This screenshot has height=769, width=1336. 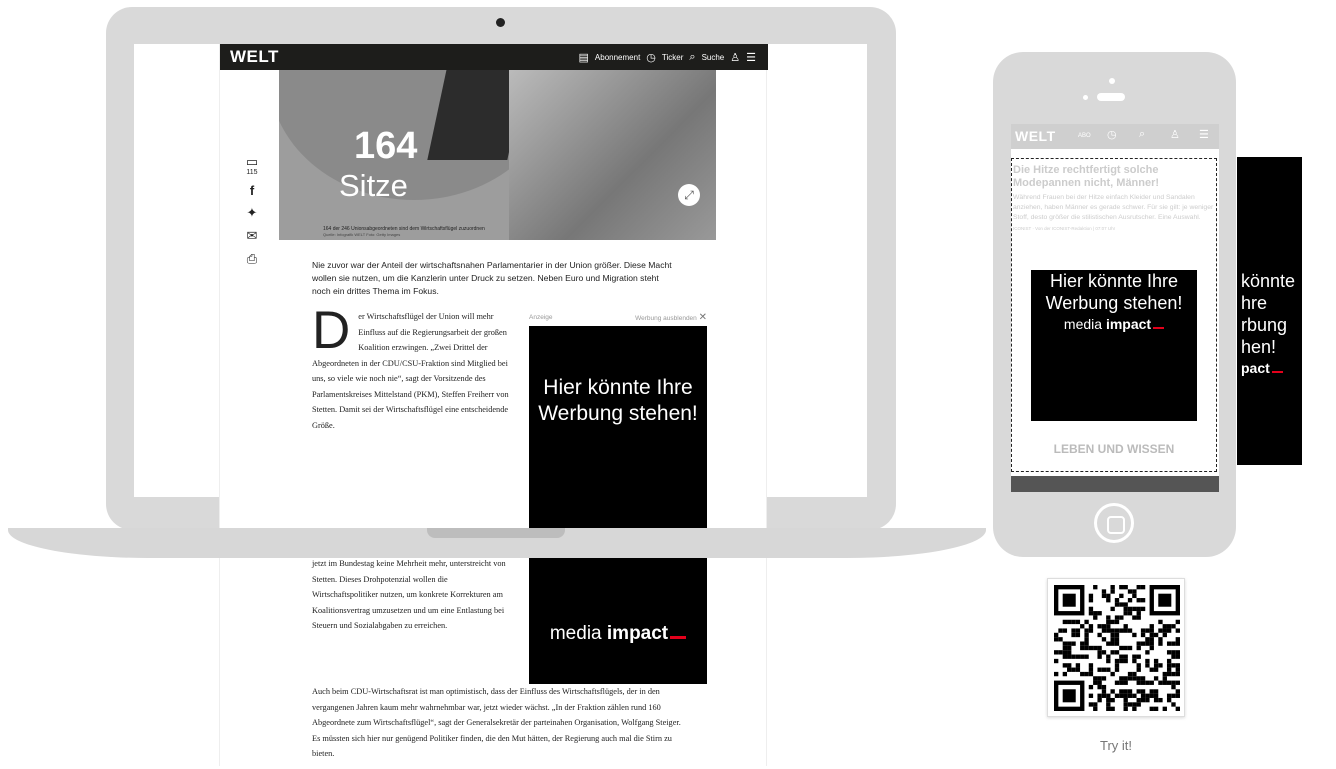 I want to click on ticker-link: Ticker, so click(x=672, y=57).